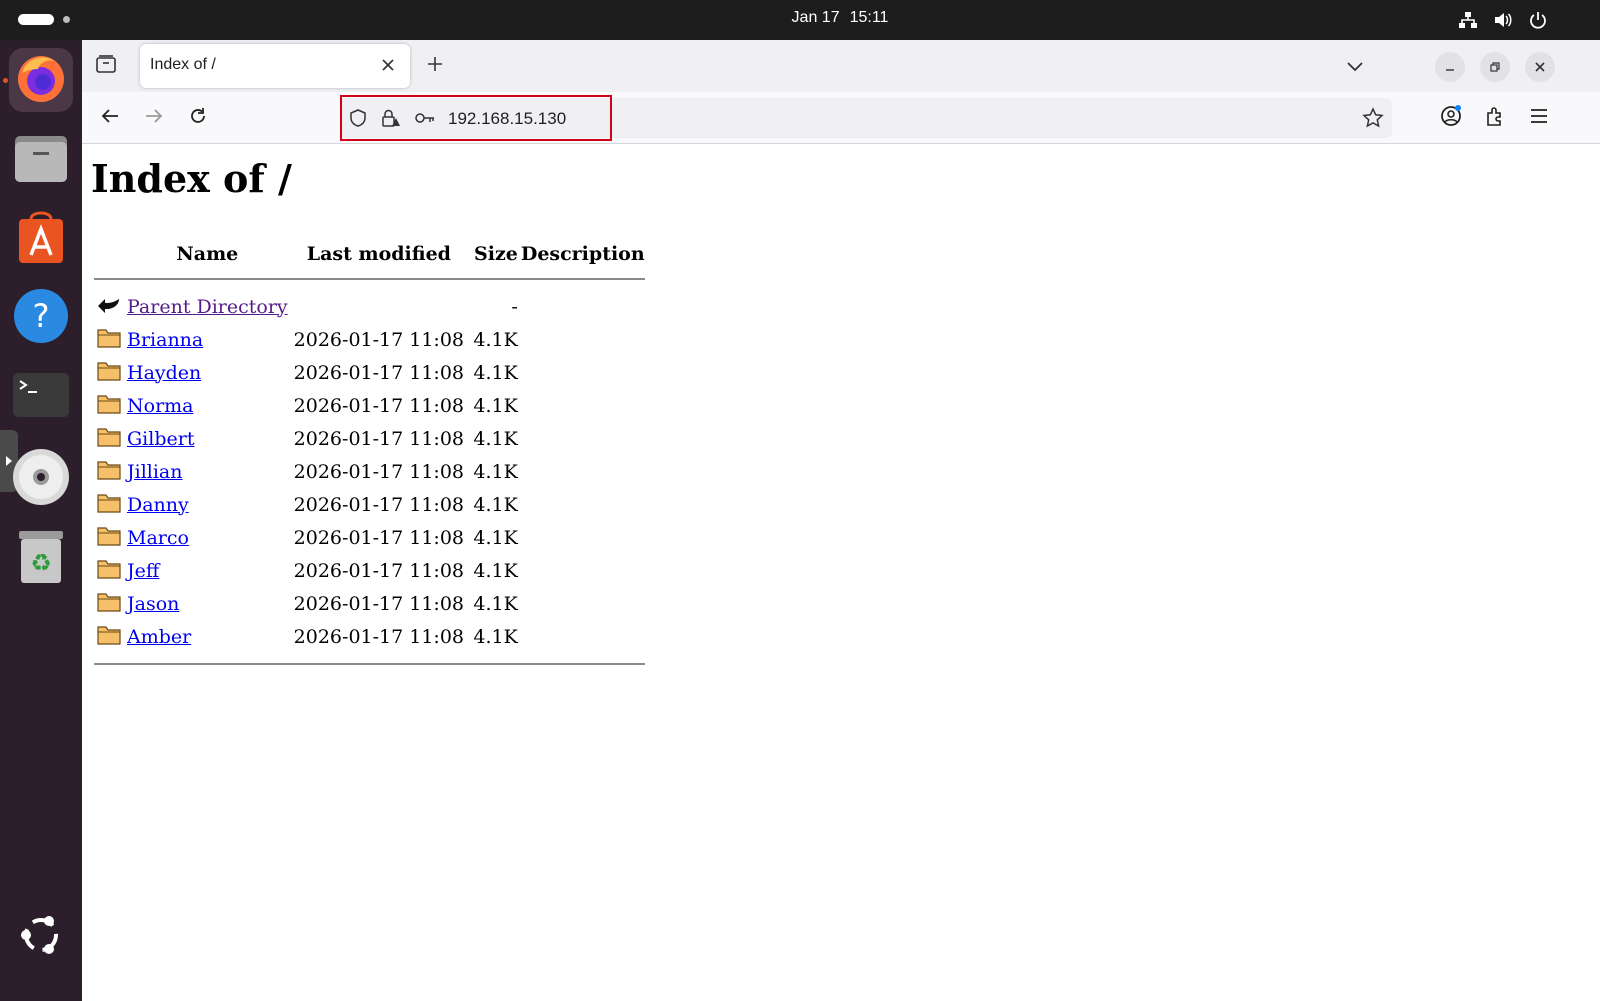  Describe the element at coordinates (207, 570) in the screenshot. I see `name-cell: Jeff` at that location.